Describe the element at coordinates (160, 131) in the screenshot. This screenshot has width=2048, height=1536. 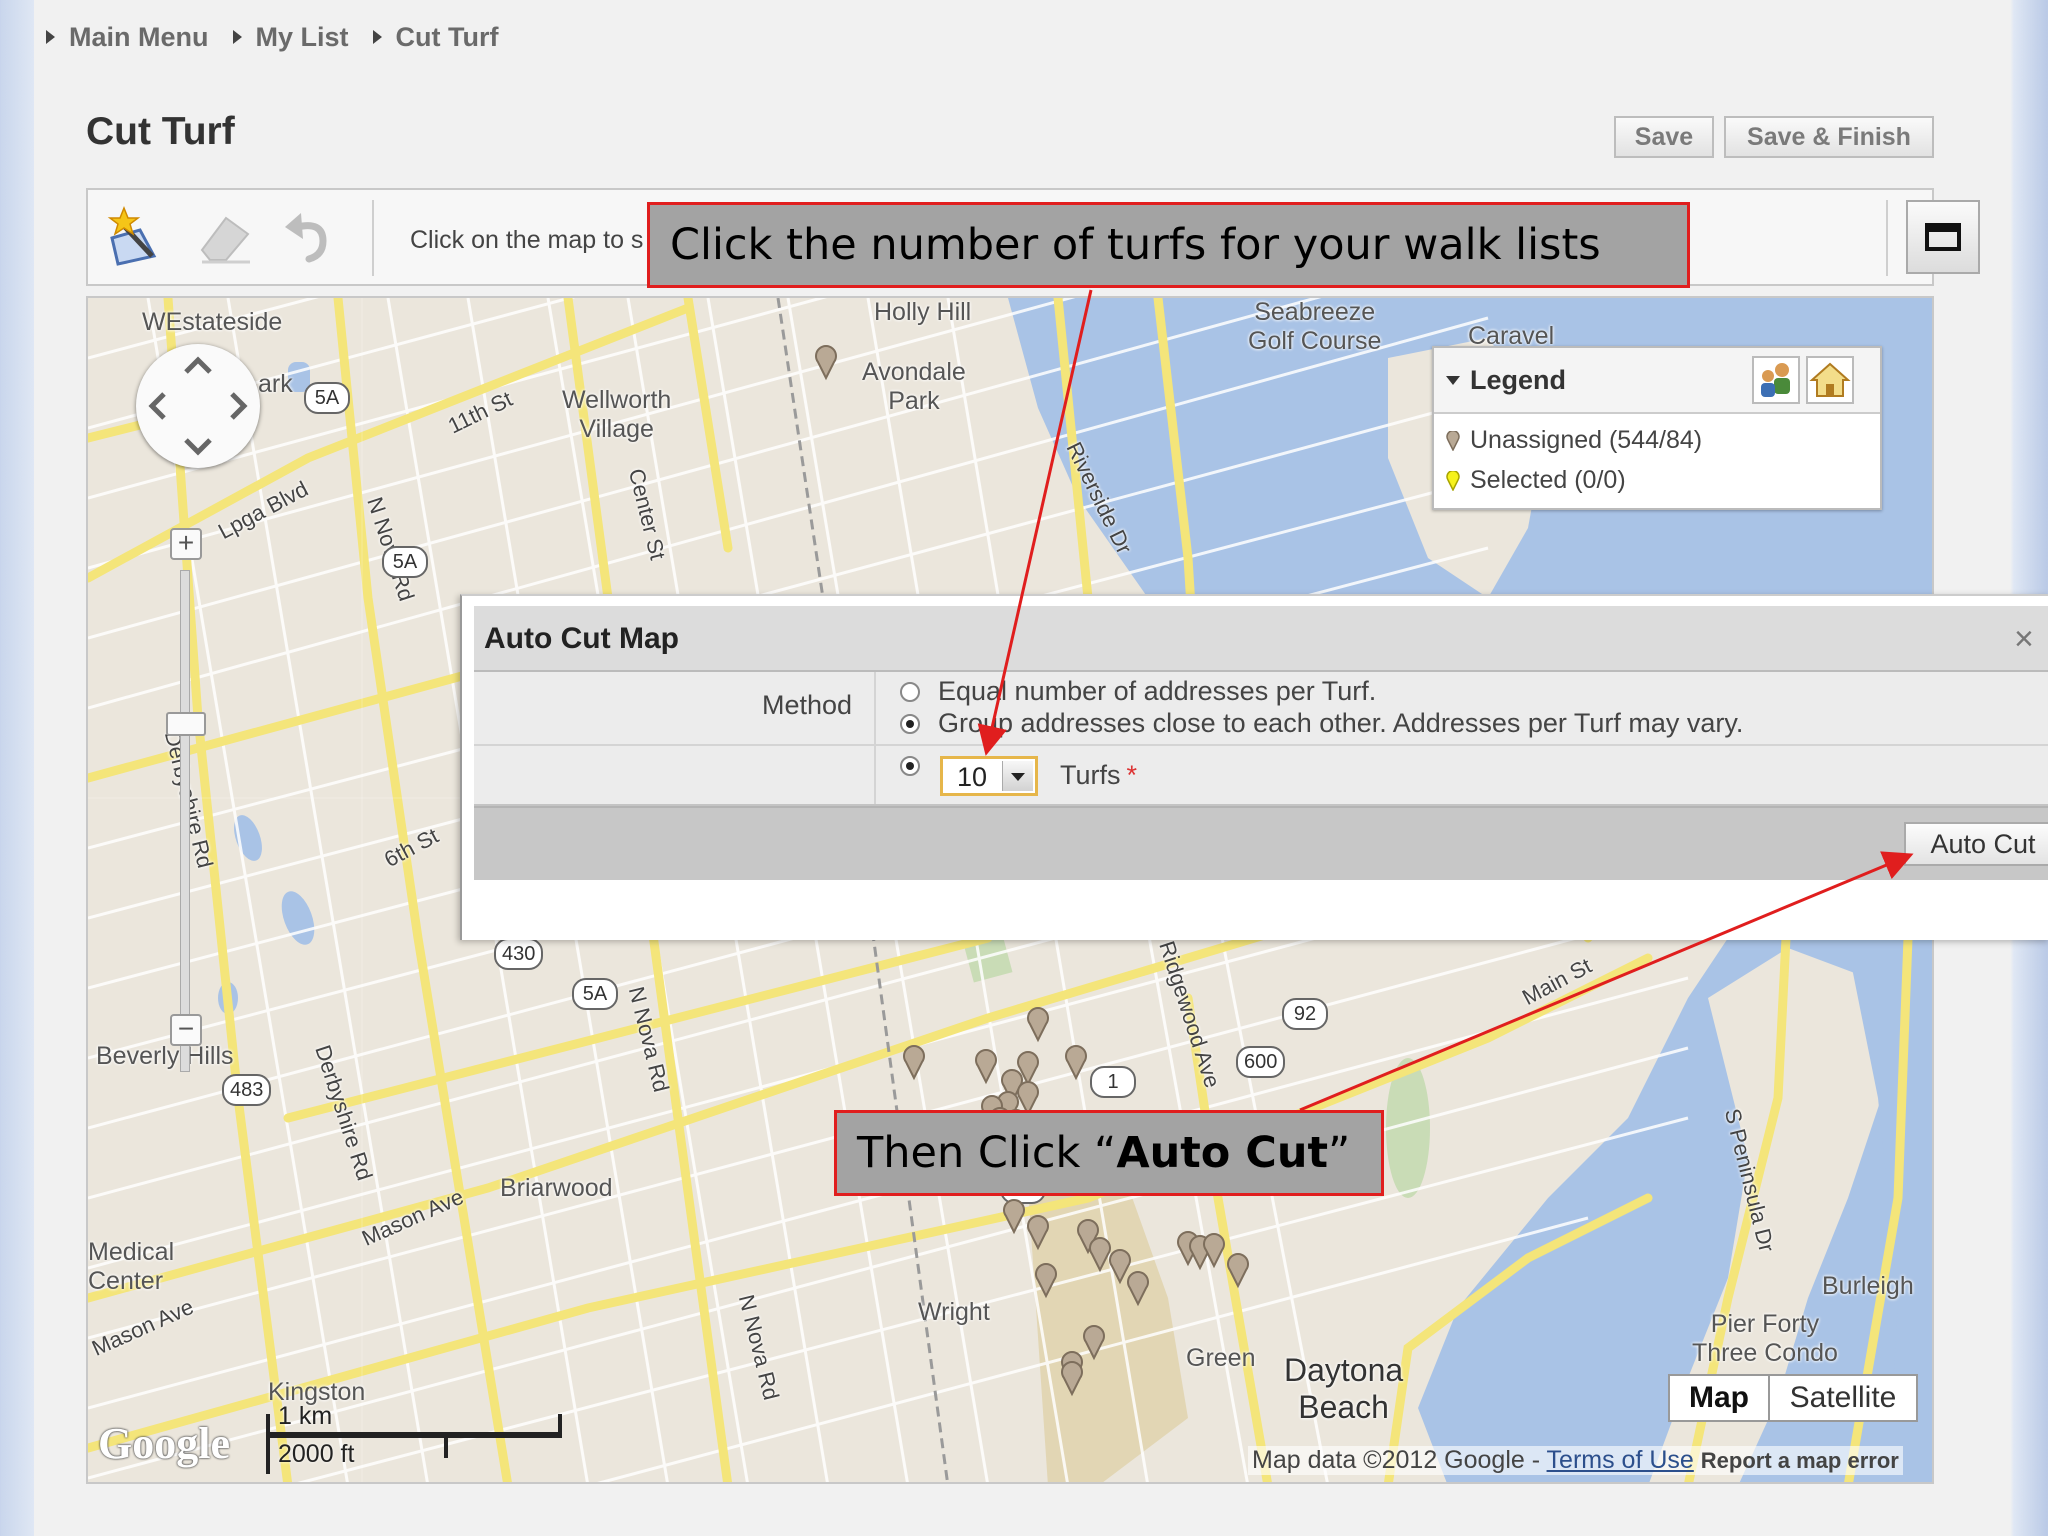
I see `page-title: Cut Turf` at that location.